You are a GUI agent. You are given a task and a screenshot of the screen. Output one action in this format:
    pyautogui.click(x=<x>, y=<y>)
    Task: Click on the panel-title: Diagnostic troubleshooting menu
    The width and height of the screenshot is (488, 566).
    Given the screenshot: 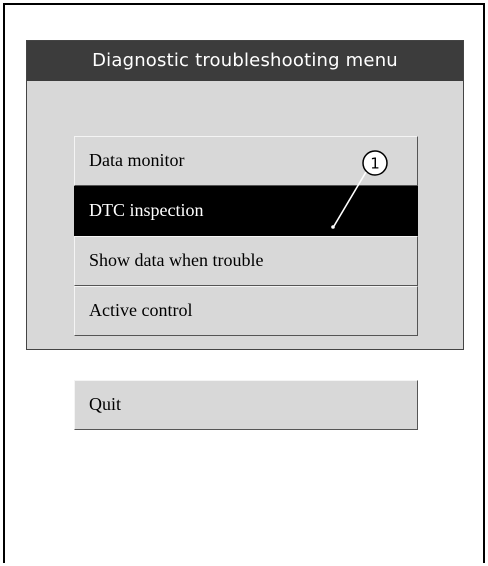 What is the action you would take?
    pyautogui.click(x=245, y=61)
    